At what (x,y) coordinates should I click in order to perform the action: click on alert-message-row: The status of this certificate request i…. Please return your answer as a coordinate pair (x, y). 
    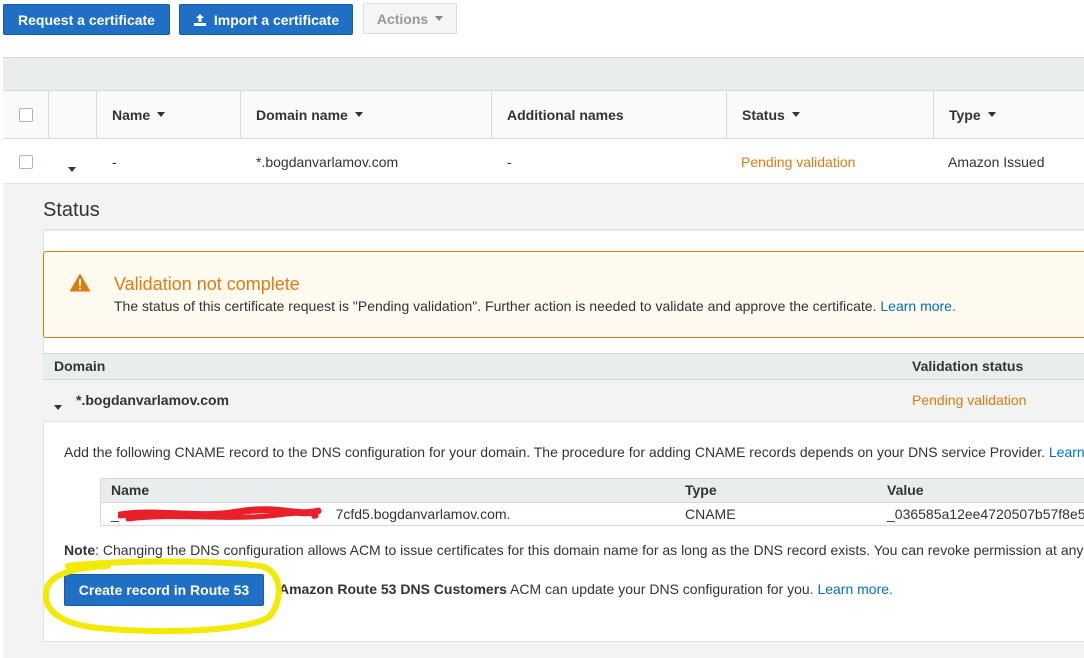
    Looking at the image, I should click on (535, 306).